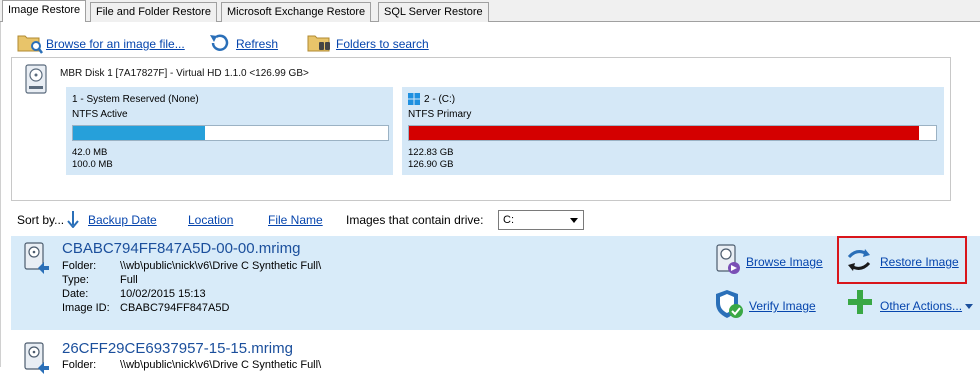  I want to click on verify-image-link: Verify Image, so click(782, 306).